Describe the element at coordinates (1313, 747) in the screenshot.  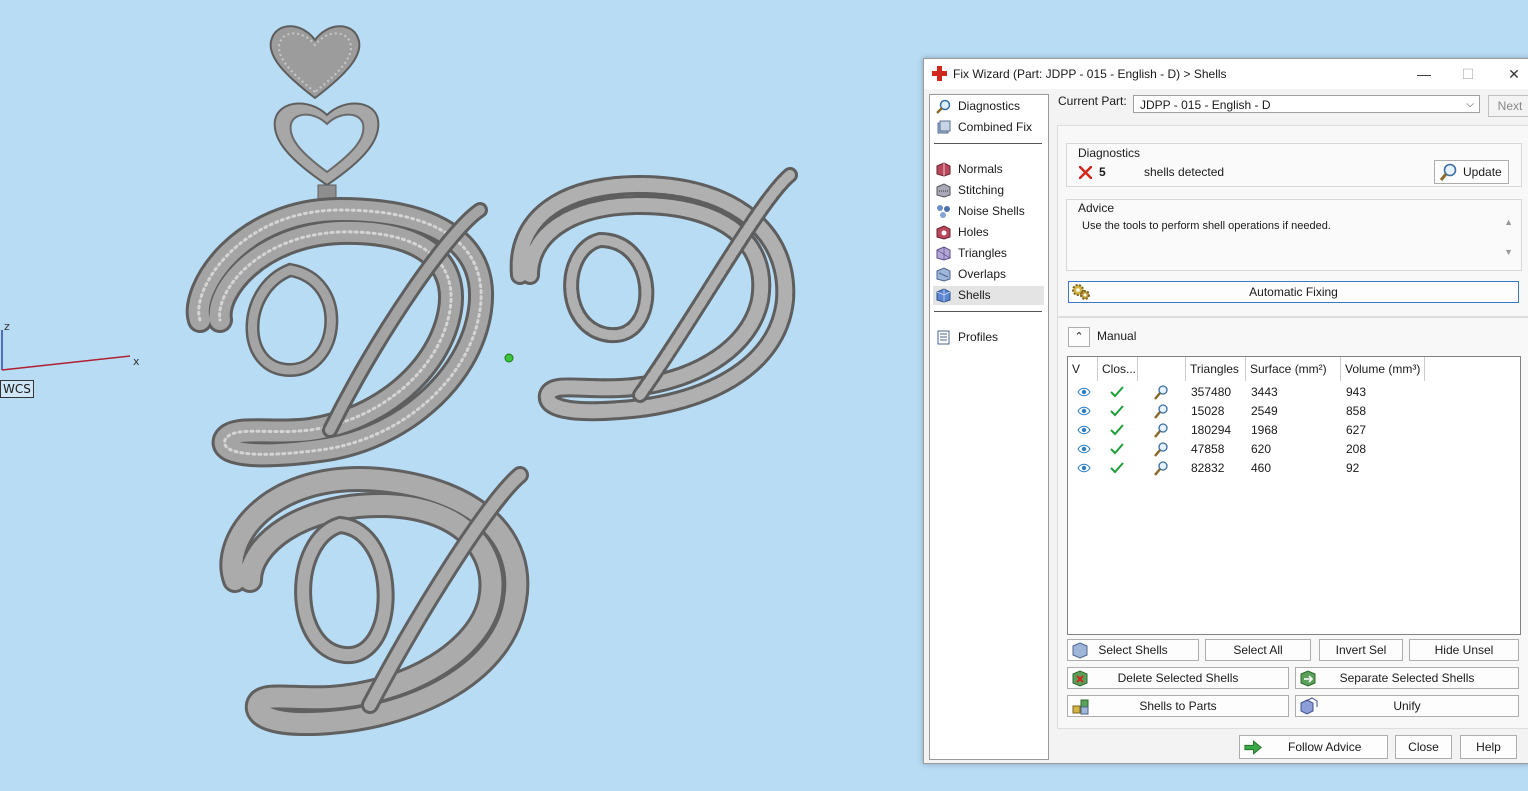
I see `follow-advice-button: Follow Advice` at that location.